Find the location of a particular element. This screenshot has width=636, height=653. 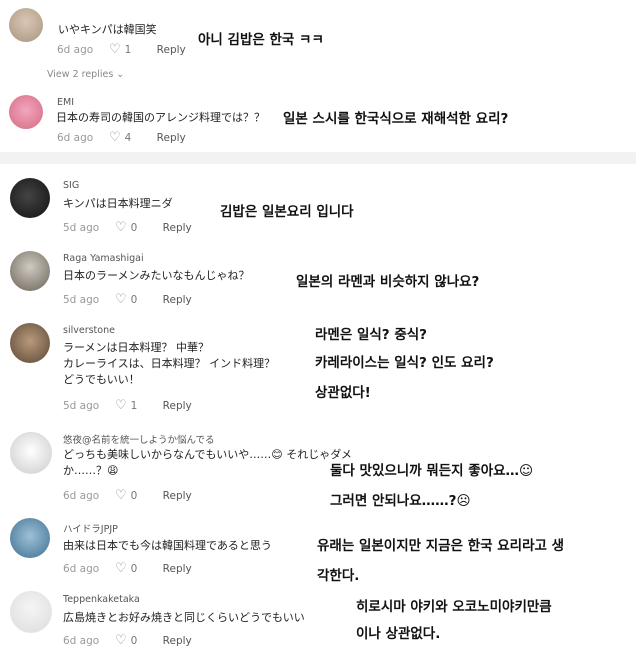

translation: 김밥은 일본요리 입니다 is located at coordinates (287, 212).